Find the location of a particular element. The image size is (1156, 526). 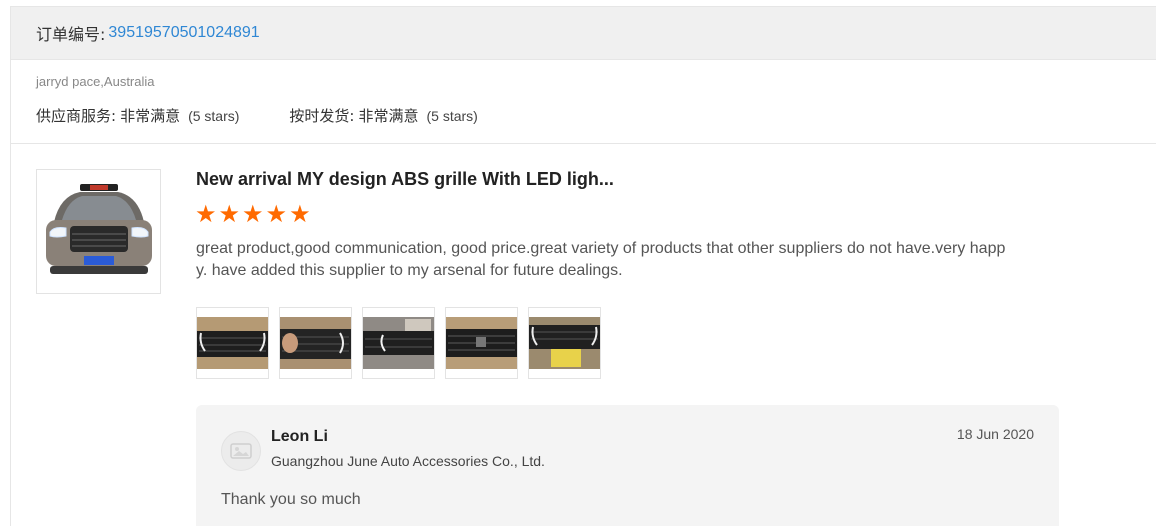

avatar-placeholder-icon is located at coordinates (241, 451).